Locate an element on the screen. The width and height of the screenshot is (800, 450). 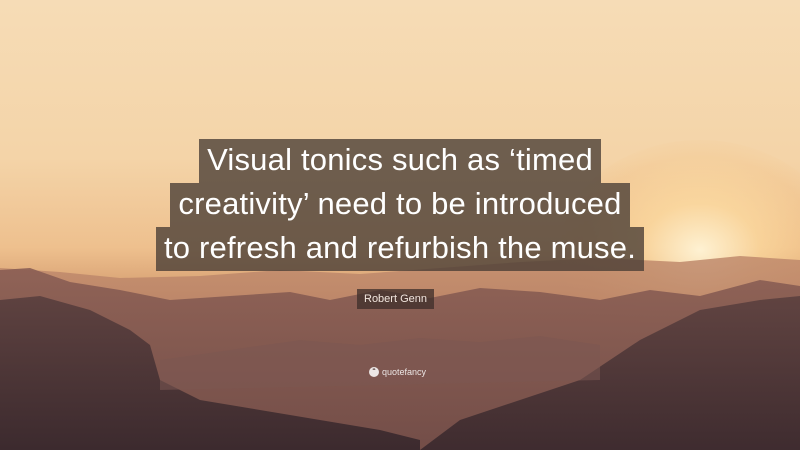
quote-line-1: Visual tonics such as ‘timed is located at coordinates (400, 161).